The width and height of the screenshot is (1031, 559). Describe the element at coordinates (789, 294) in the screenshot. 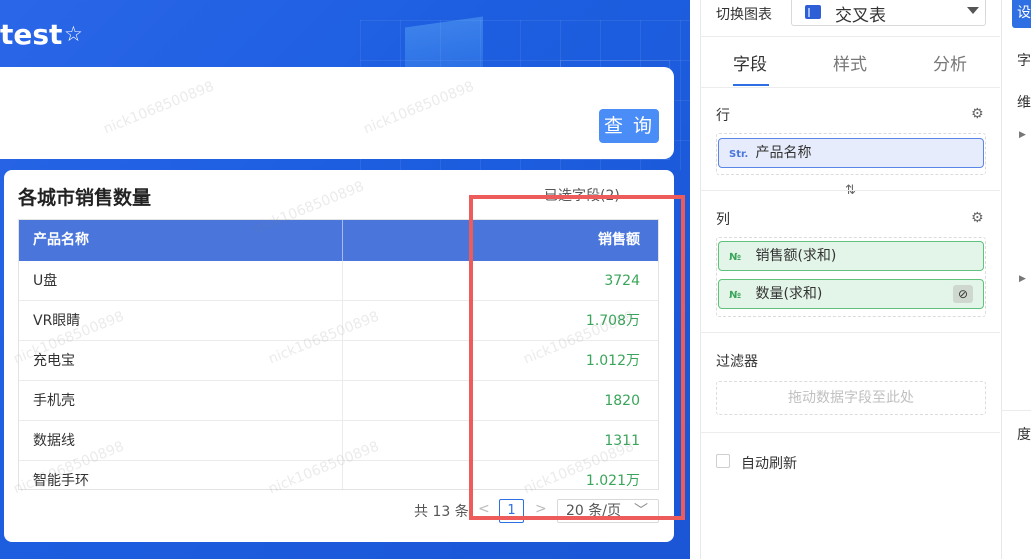

I see `field-label: 数量(求和)` at that location.